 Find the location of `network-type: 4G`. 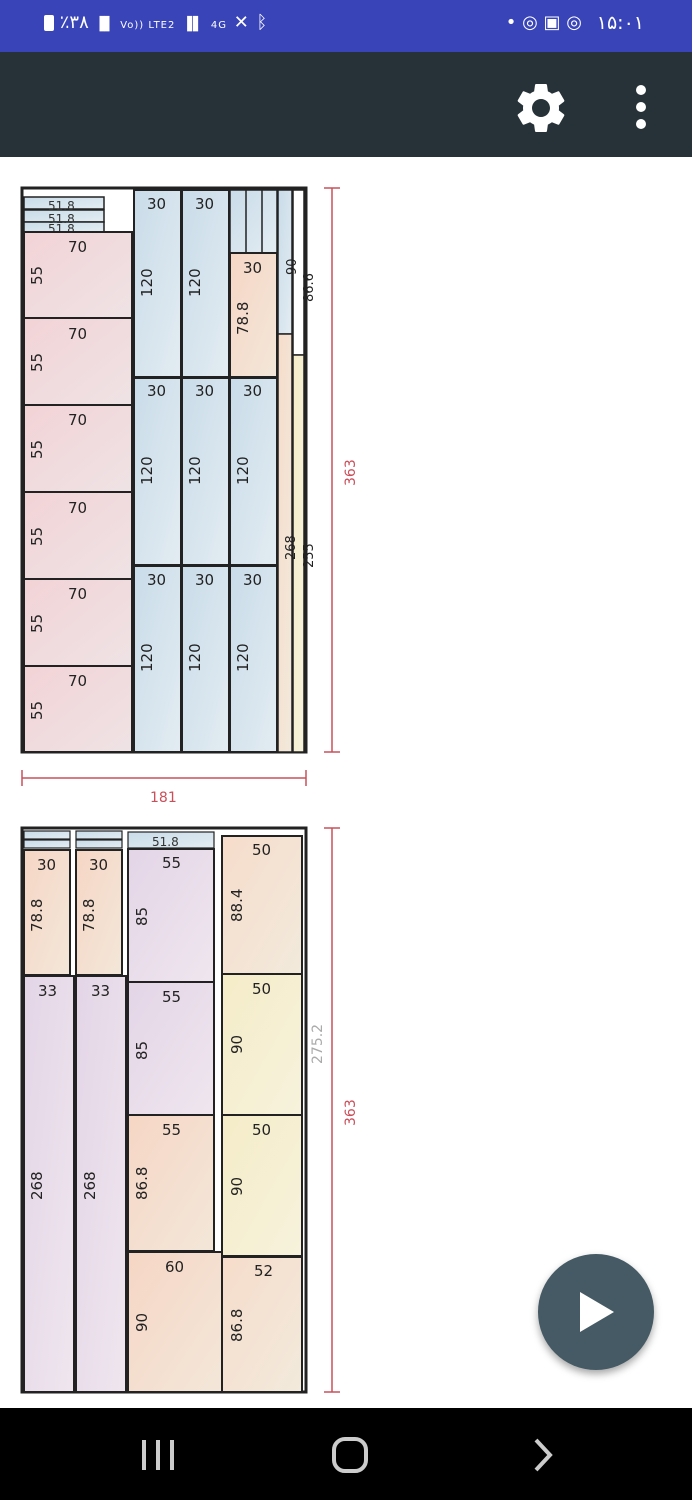

network-type: 4G is located at coordinates (218, 25).